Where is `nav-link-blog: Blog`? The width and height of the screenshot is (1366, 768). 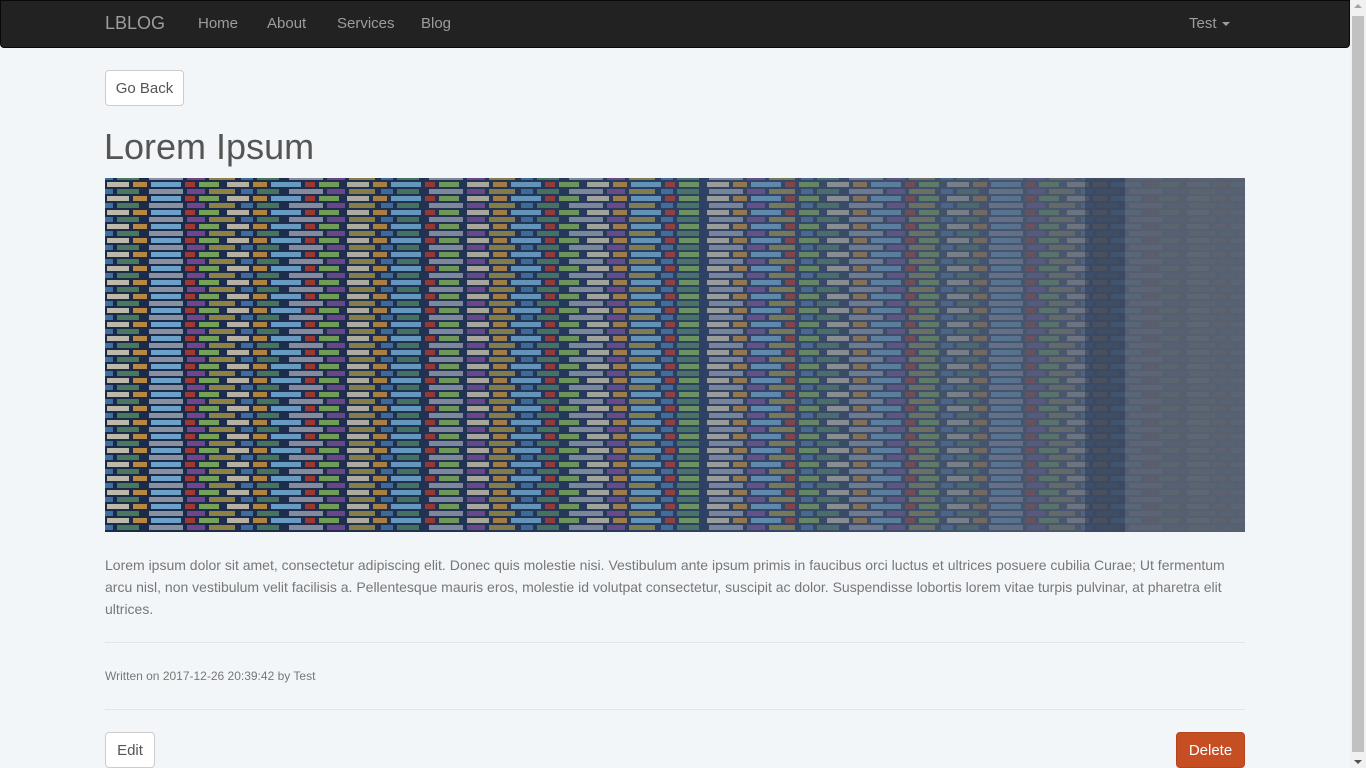
nav-link-blog: Blog is located at coordinates (436, 23).